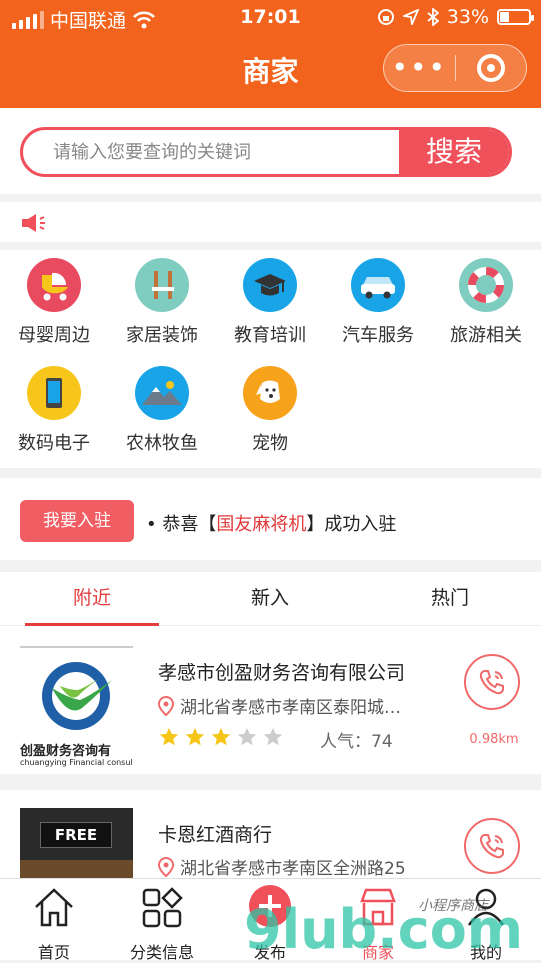 The image size is (541, 963). What do you see at coordinates (76, 762) in the screenshot?
I see `logo-subtext: chuangying Financial consult` at bounding box center [76, 762].